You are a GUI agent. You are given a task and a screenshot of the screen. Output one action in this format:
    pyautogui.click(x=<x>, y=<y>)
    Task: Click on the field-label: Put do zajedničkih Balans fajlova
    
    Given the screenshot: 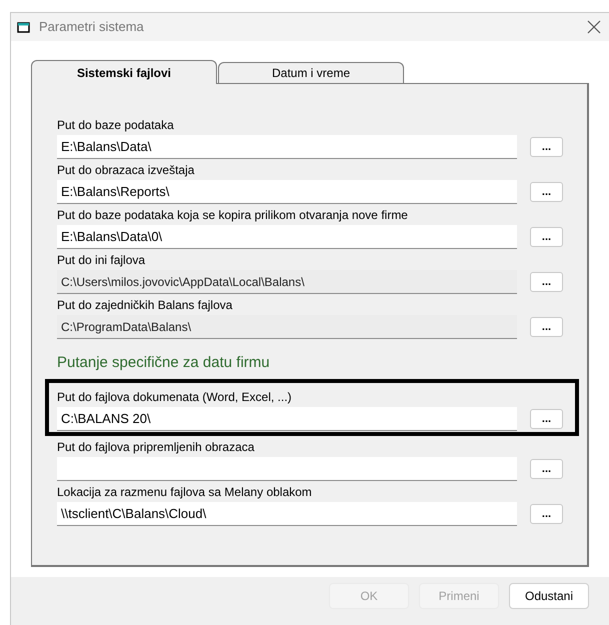 What is the action you would take?
    pyautogui.click(x=145, y=305)
    